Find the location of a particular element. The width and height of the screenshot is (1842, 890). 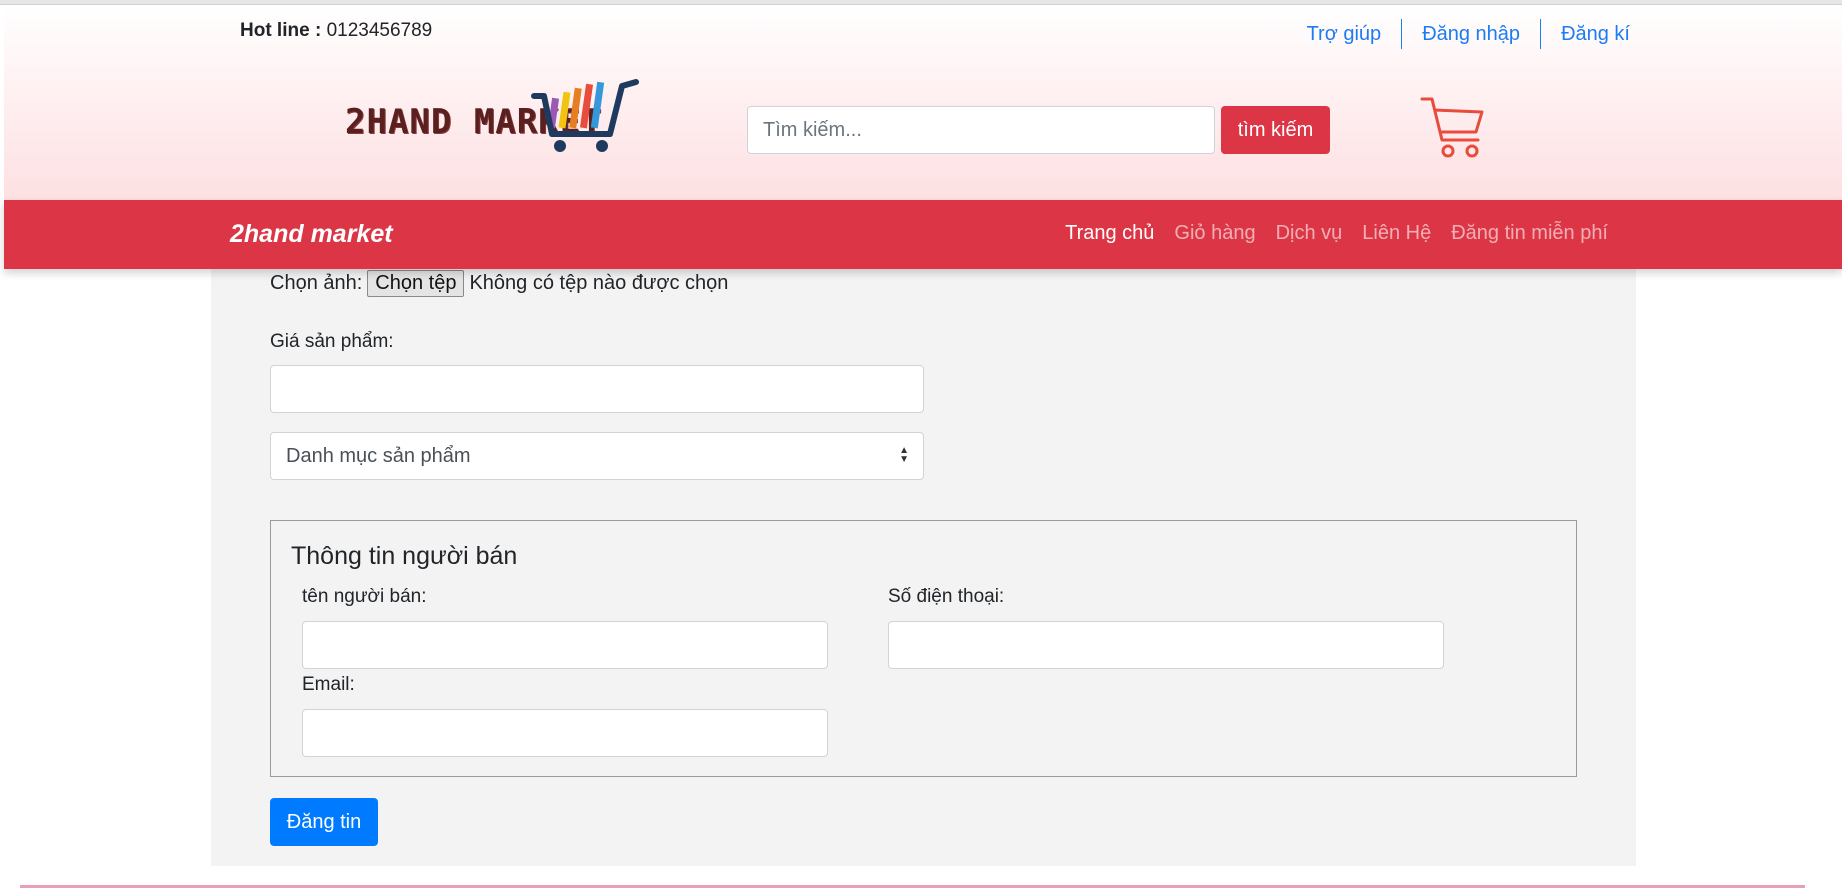

site-logo: 2HAND MARKET is located at coordinates (515, 120).